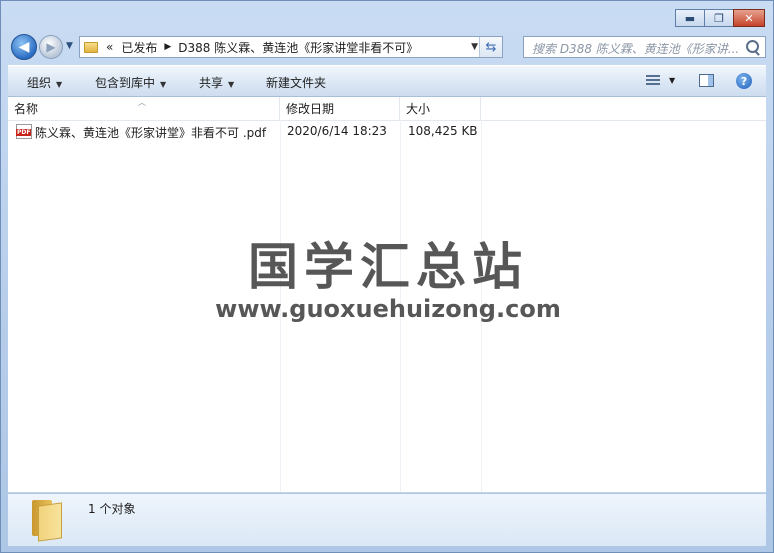  I want to click on new-folder-label: 新建文件夹, so click(296, 83).